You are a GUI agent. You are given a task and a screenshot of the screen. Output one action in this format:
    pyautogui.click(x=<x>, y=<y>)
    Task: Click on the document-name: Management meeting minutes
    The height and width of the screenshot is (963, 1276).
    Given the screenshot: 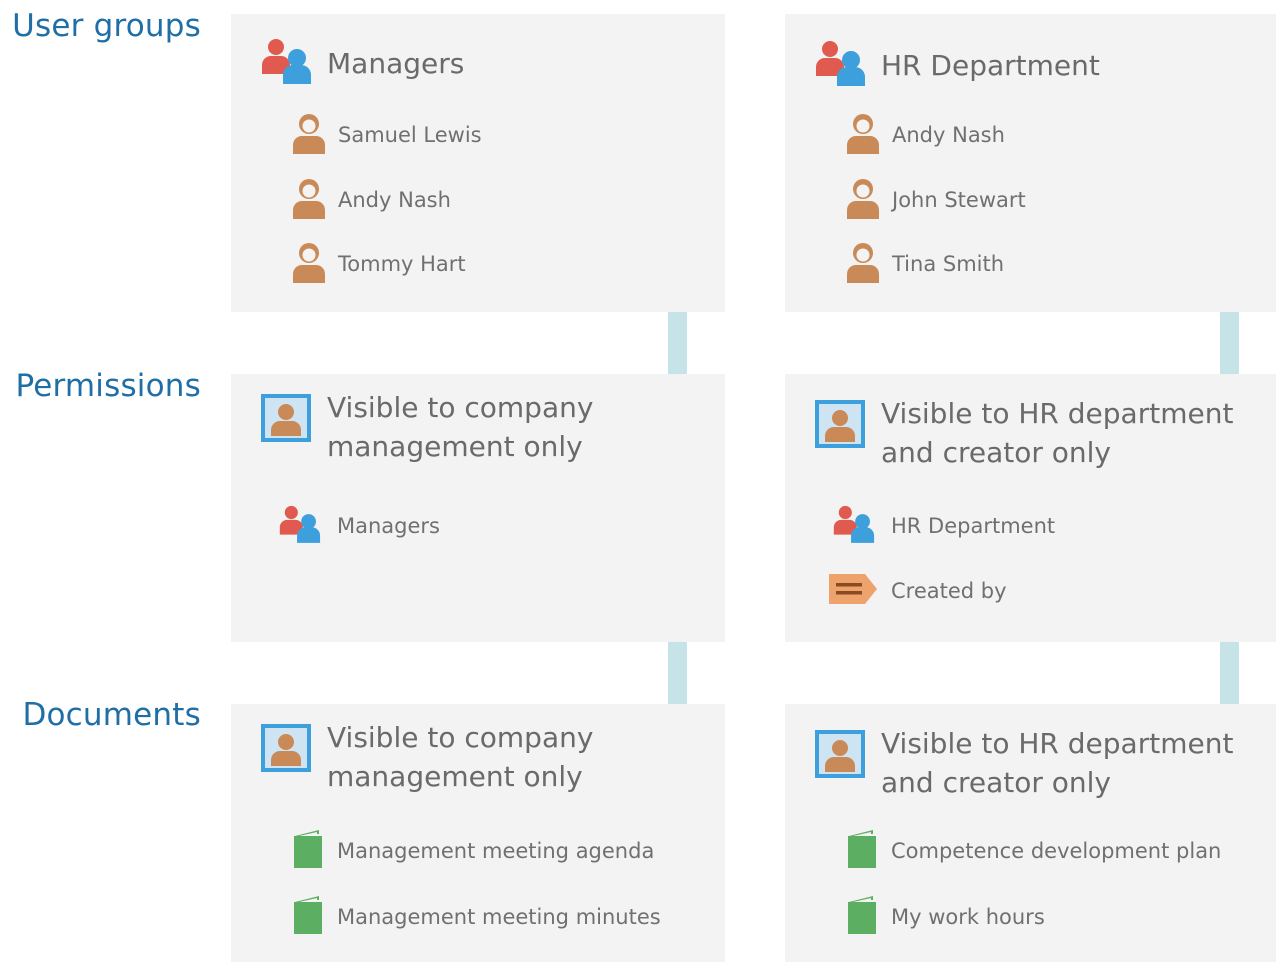 What is the action you would take?
    pyautogui.click(x=499, y=917)
    